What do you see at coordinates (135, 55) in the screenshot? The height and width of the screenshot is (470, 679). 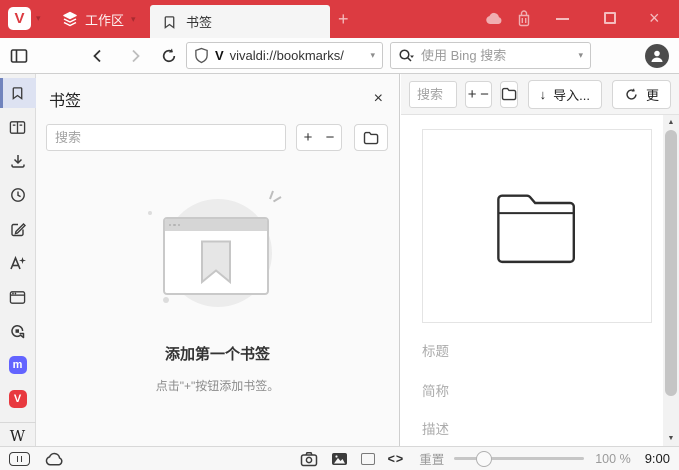 I see `forward-button` at bounding box center [135, 55].